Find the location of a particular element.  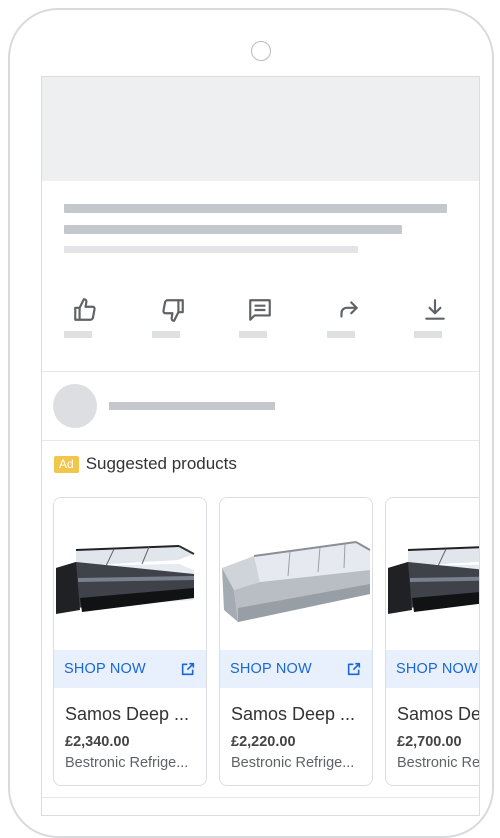

download-button is located at coordinates (434, 318).